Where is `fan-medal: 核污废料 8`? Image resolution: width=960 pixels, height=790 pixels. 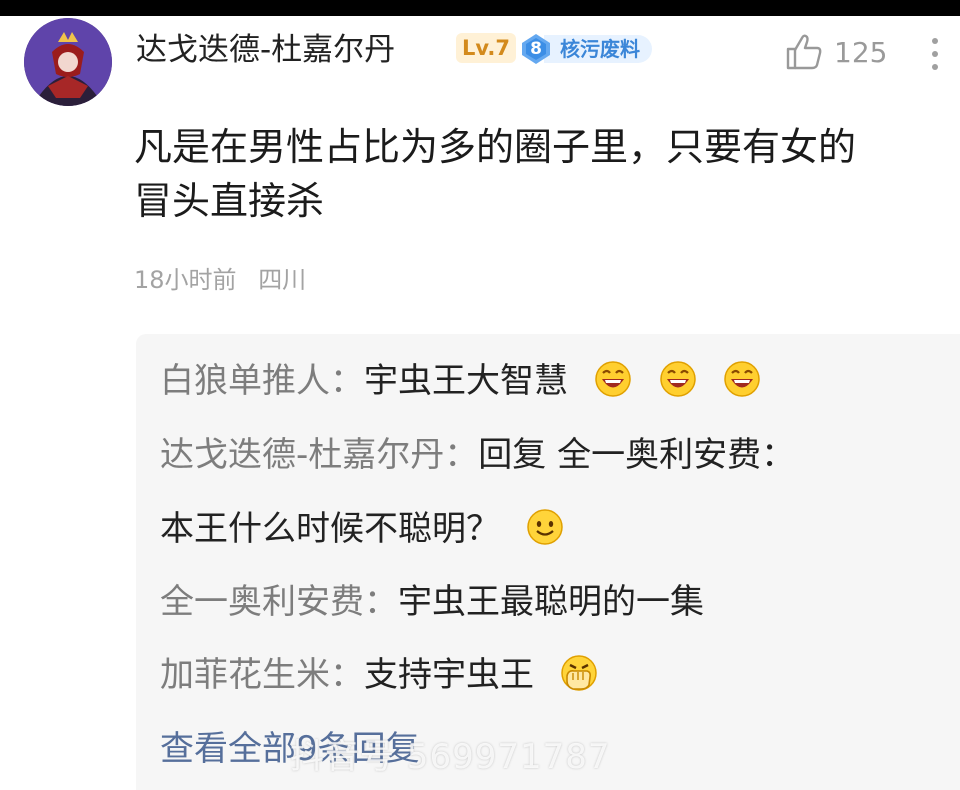
fan-medal: 核污废料 8 is located at coordinates (595, 49).